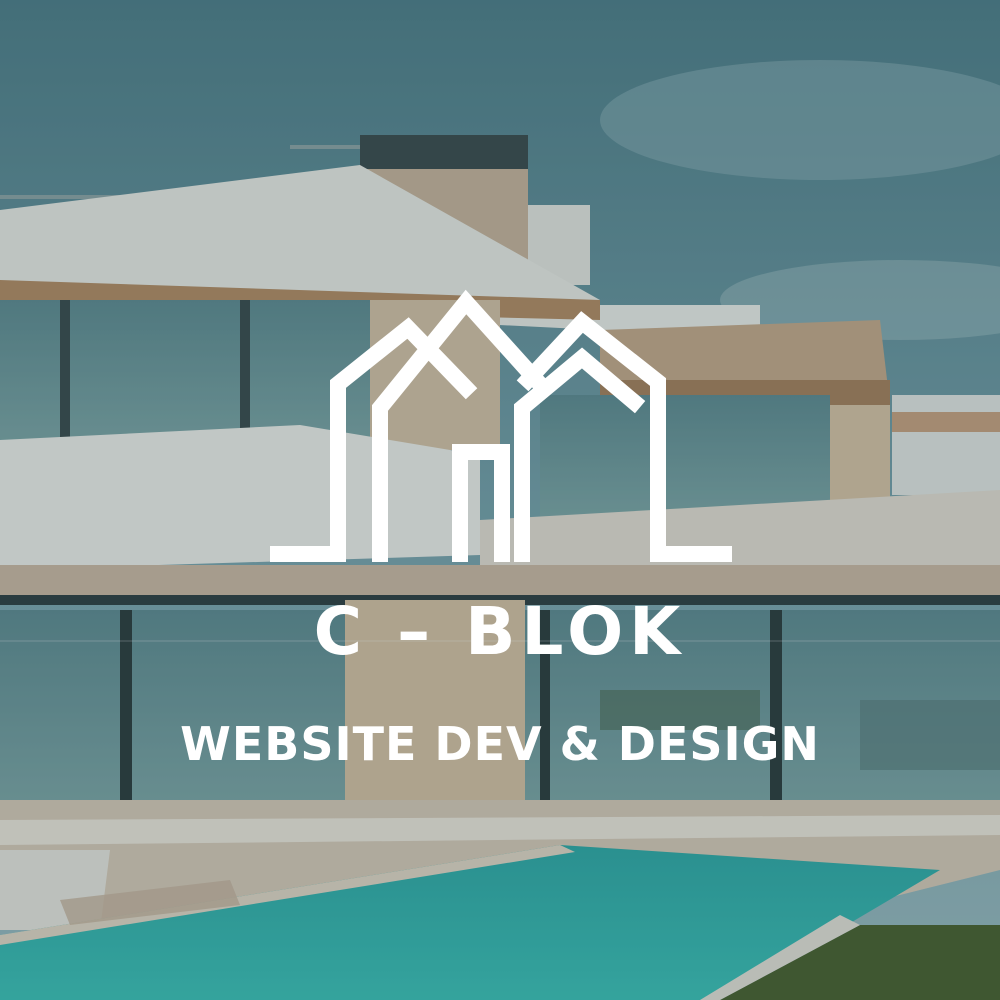  Describe the element at coordinates (500, 631) in the screenshot. I see `brand-name: C – BLOK` at that location.